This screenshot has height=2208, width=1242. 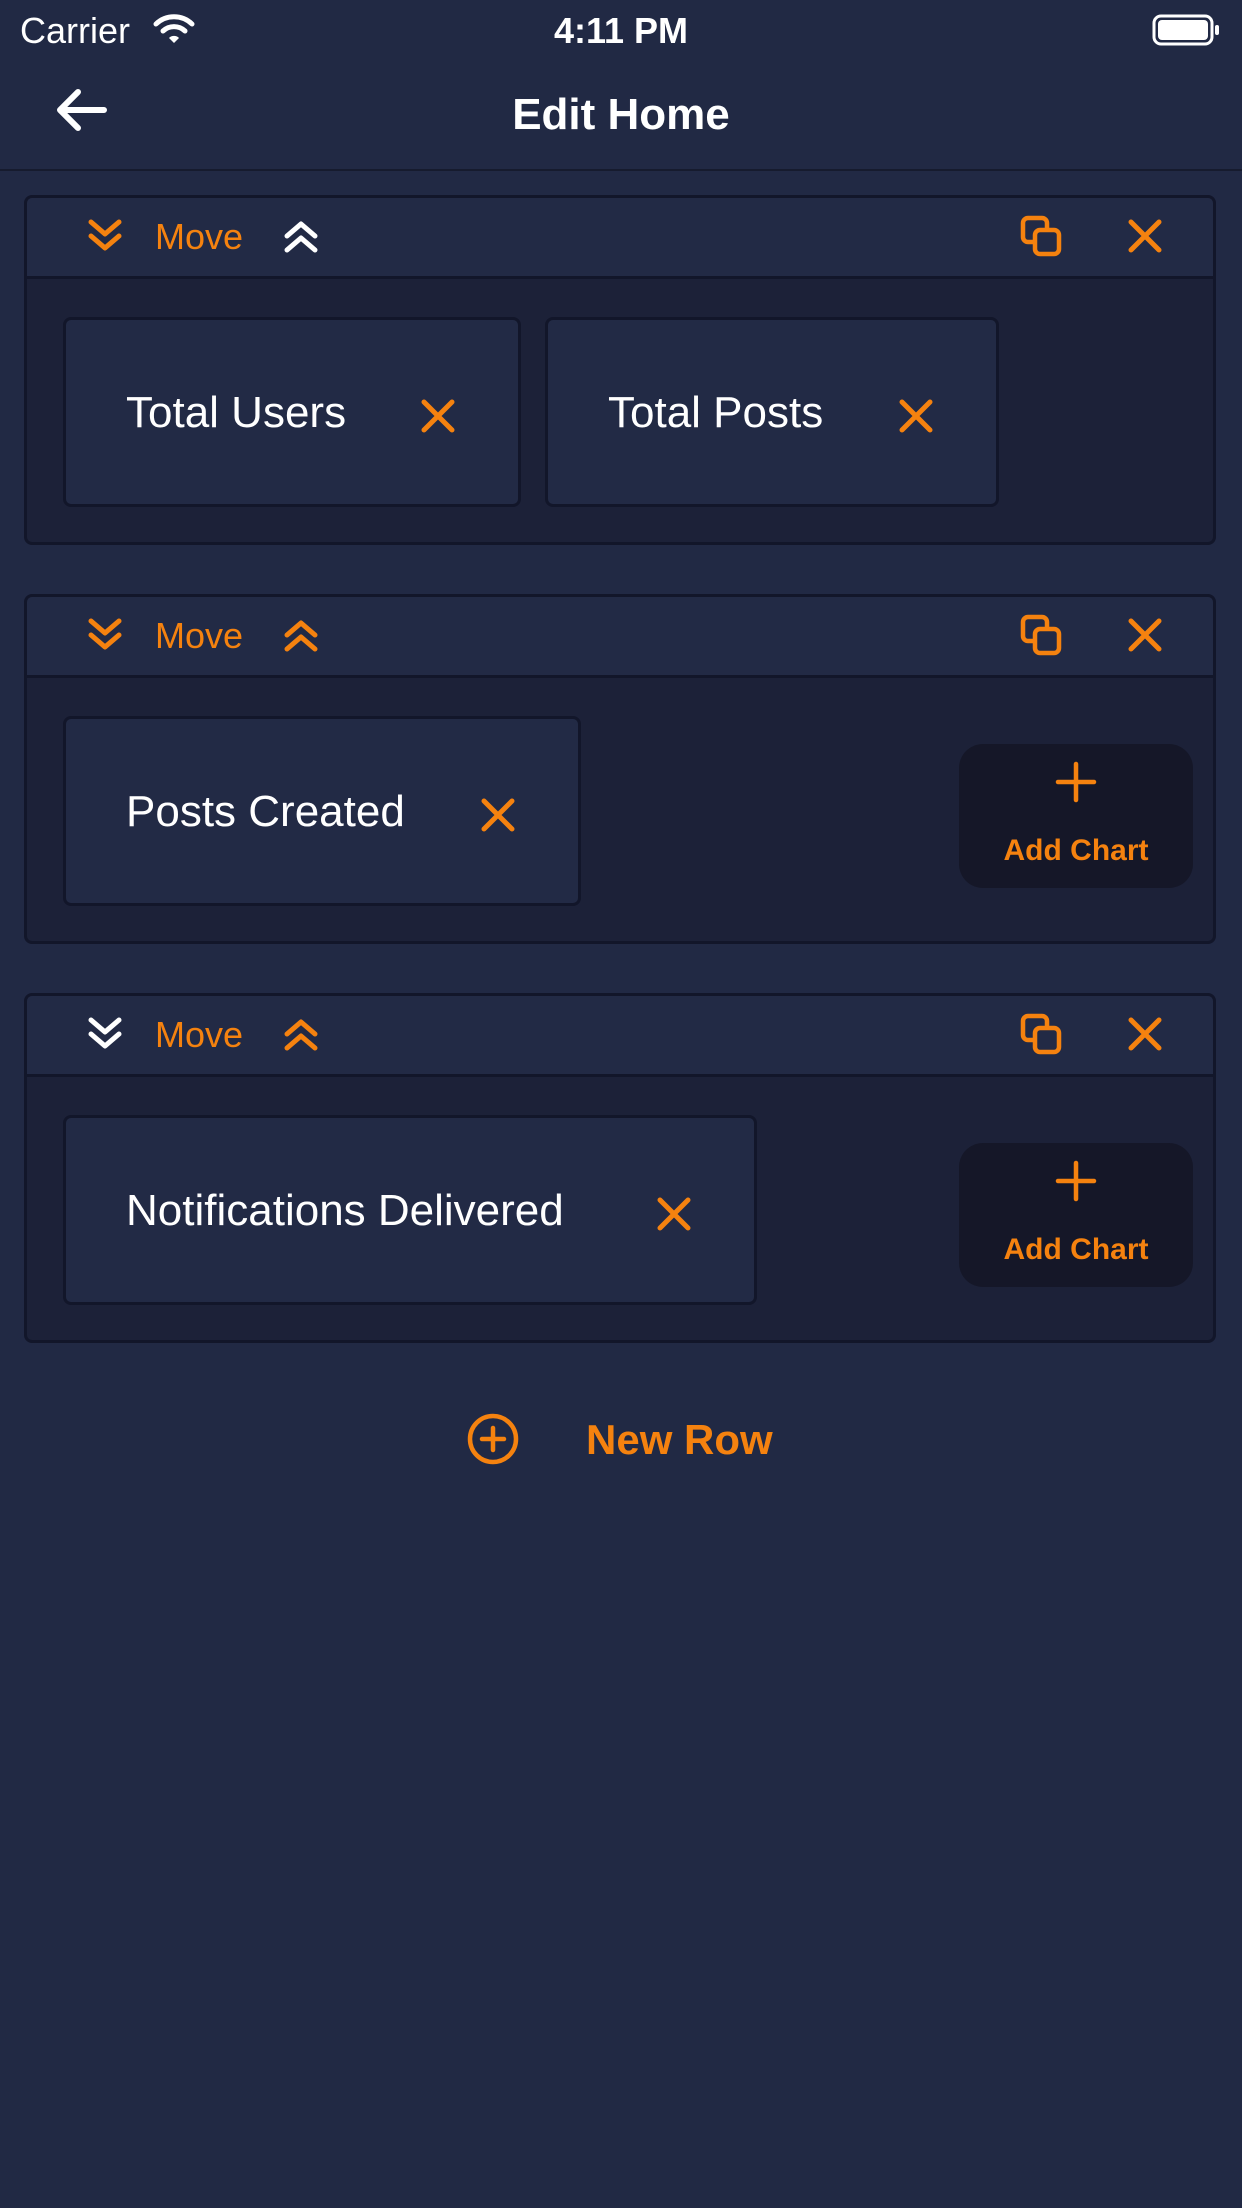 What do you see at coordinates (716, 412) in the screenshot?
I see `chart-chip-label: Total Posts` at bounding box center [716, 412].